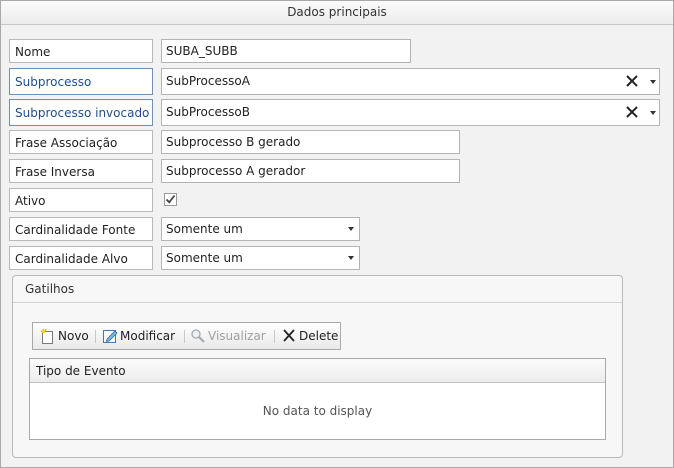  Describe the element at coordinates (286, 51) in the screenshot. I see `nome-input: SUBA_SUBB` at that location.